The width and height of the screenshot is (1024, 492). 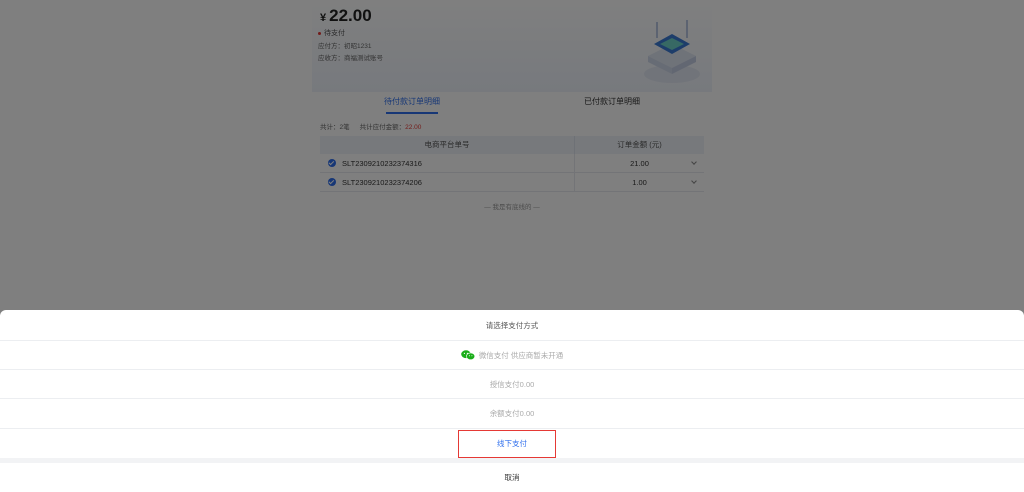 What do you see at coordinates (512, 414) in the screenshot?
I see `option-balance-pay: 余额支付0.00` at bounding box center [512, 414].